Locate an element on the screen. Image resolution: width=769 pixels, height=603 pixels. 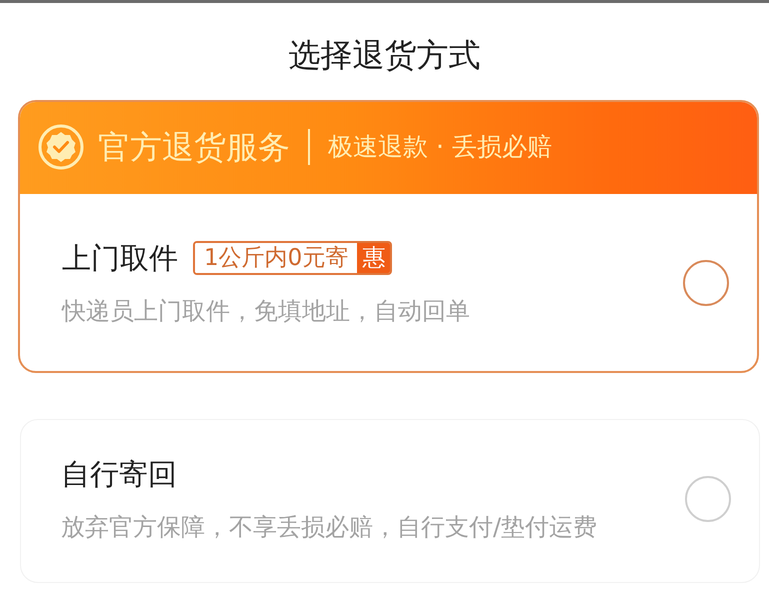
promo-mark: 惠 is located at coordinates (373, 258).